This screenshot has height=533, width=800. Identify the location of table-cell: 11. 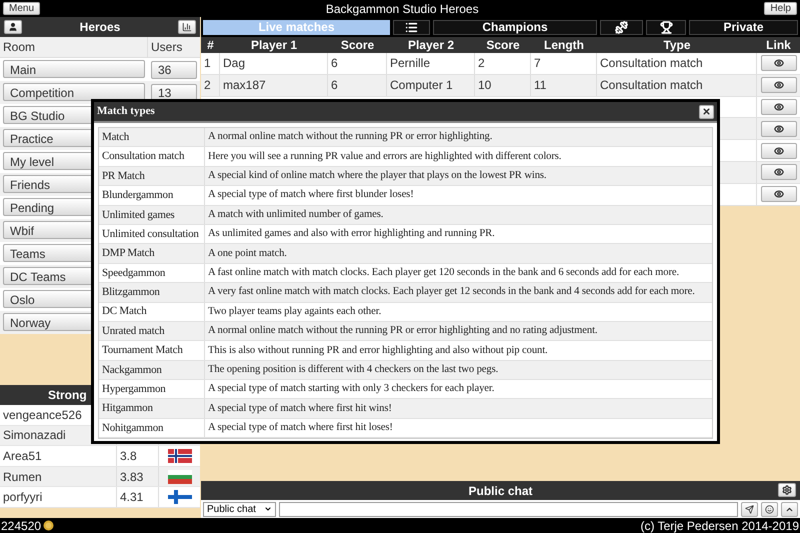
(564, 85).